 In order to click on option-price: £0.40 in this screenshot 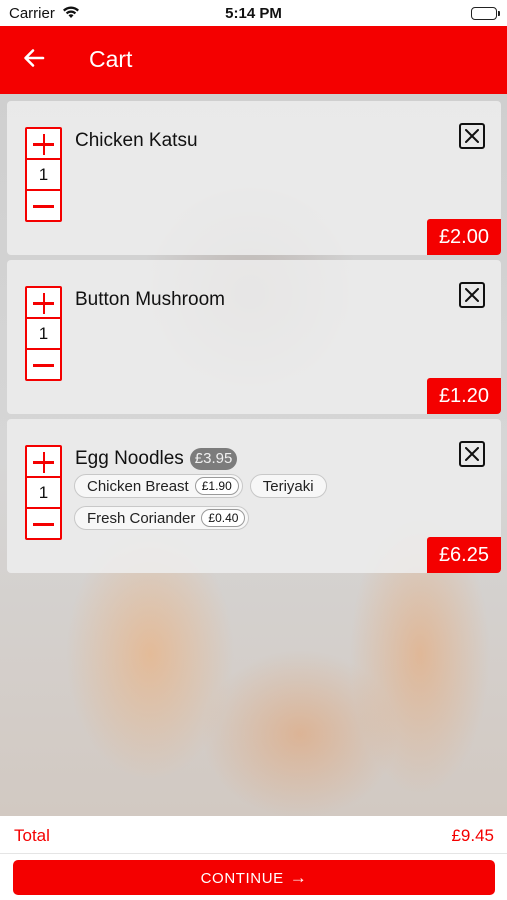, I will do `click(223, 518)`.